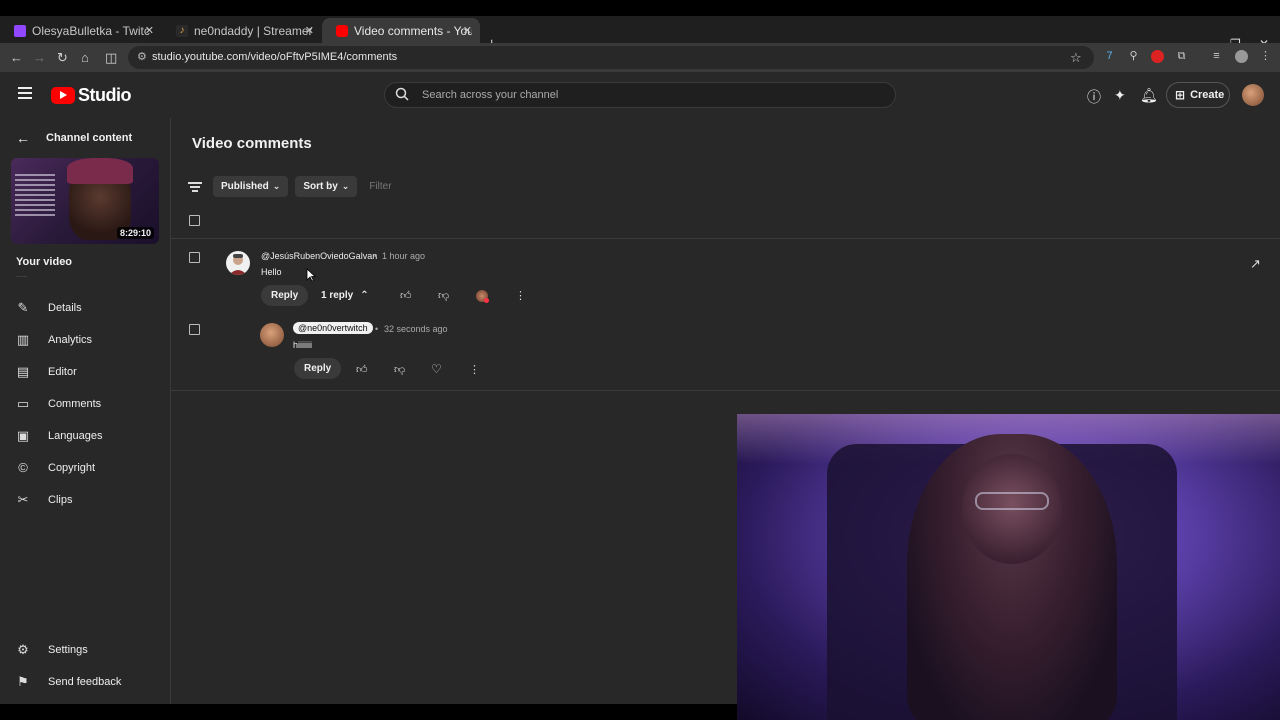  I want to click on site-info-icon: ⚙, so click(142, 57).